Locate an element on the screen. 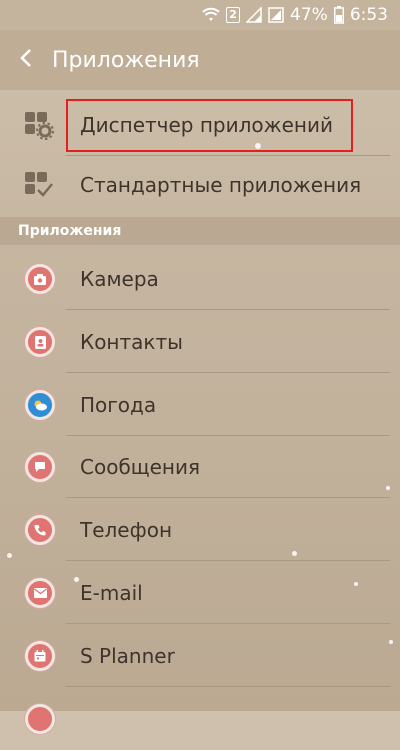 The image size is (400, 750). battery-icon is located at coordinates (338, 15).